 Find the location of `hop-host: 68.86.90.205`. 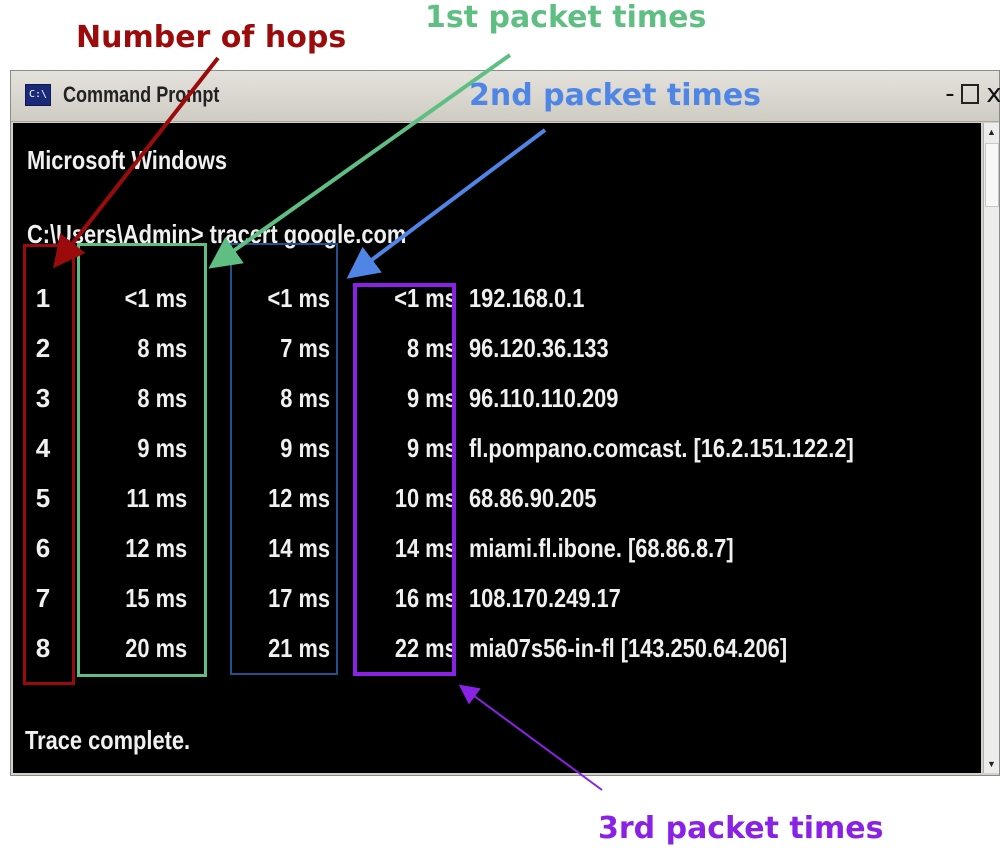

hop-host: 68.86.90.205 is located at coordinates (533, 498).